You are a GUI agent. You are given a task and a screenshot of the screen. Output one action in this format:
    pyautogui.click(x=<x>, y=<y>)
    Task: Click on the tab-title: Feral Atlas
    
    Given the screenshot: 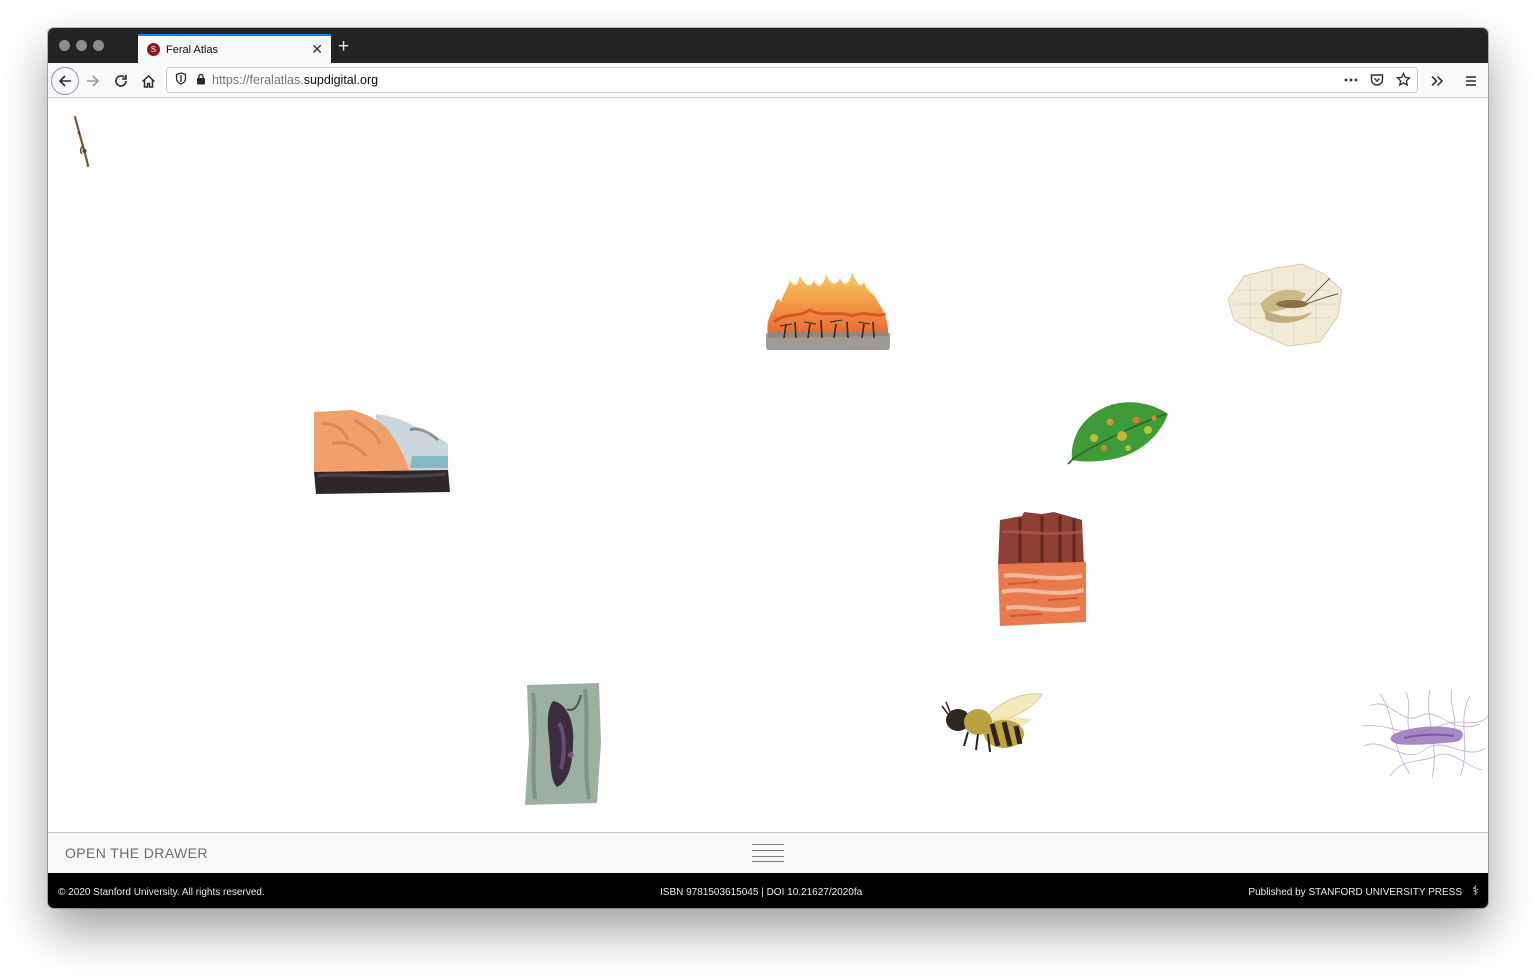 What is the action you would take?
    pyautogui.click(x=192, y=49)
    